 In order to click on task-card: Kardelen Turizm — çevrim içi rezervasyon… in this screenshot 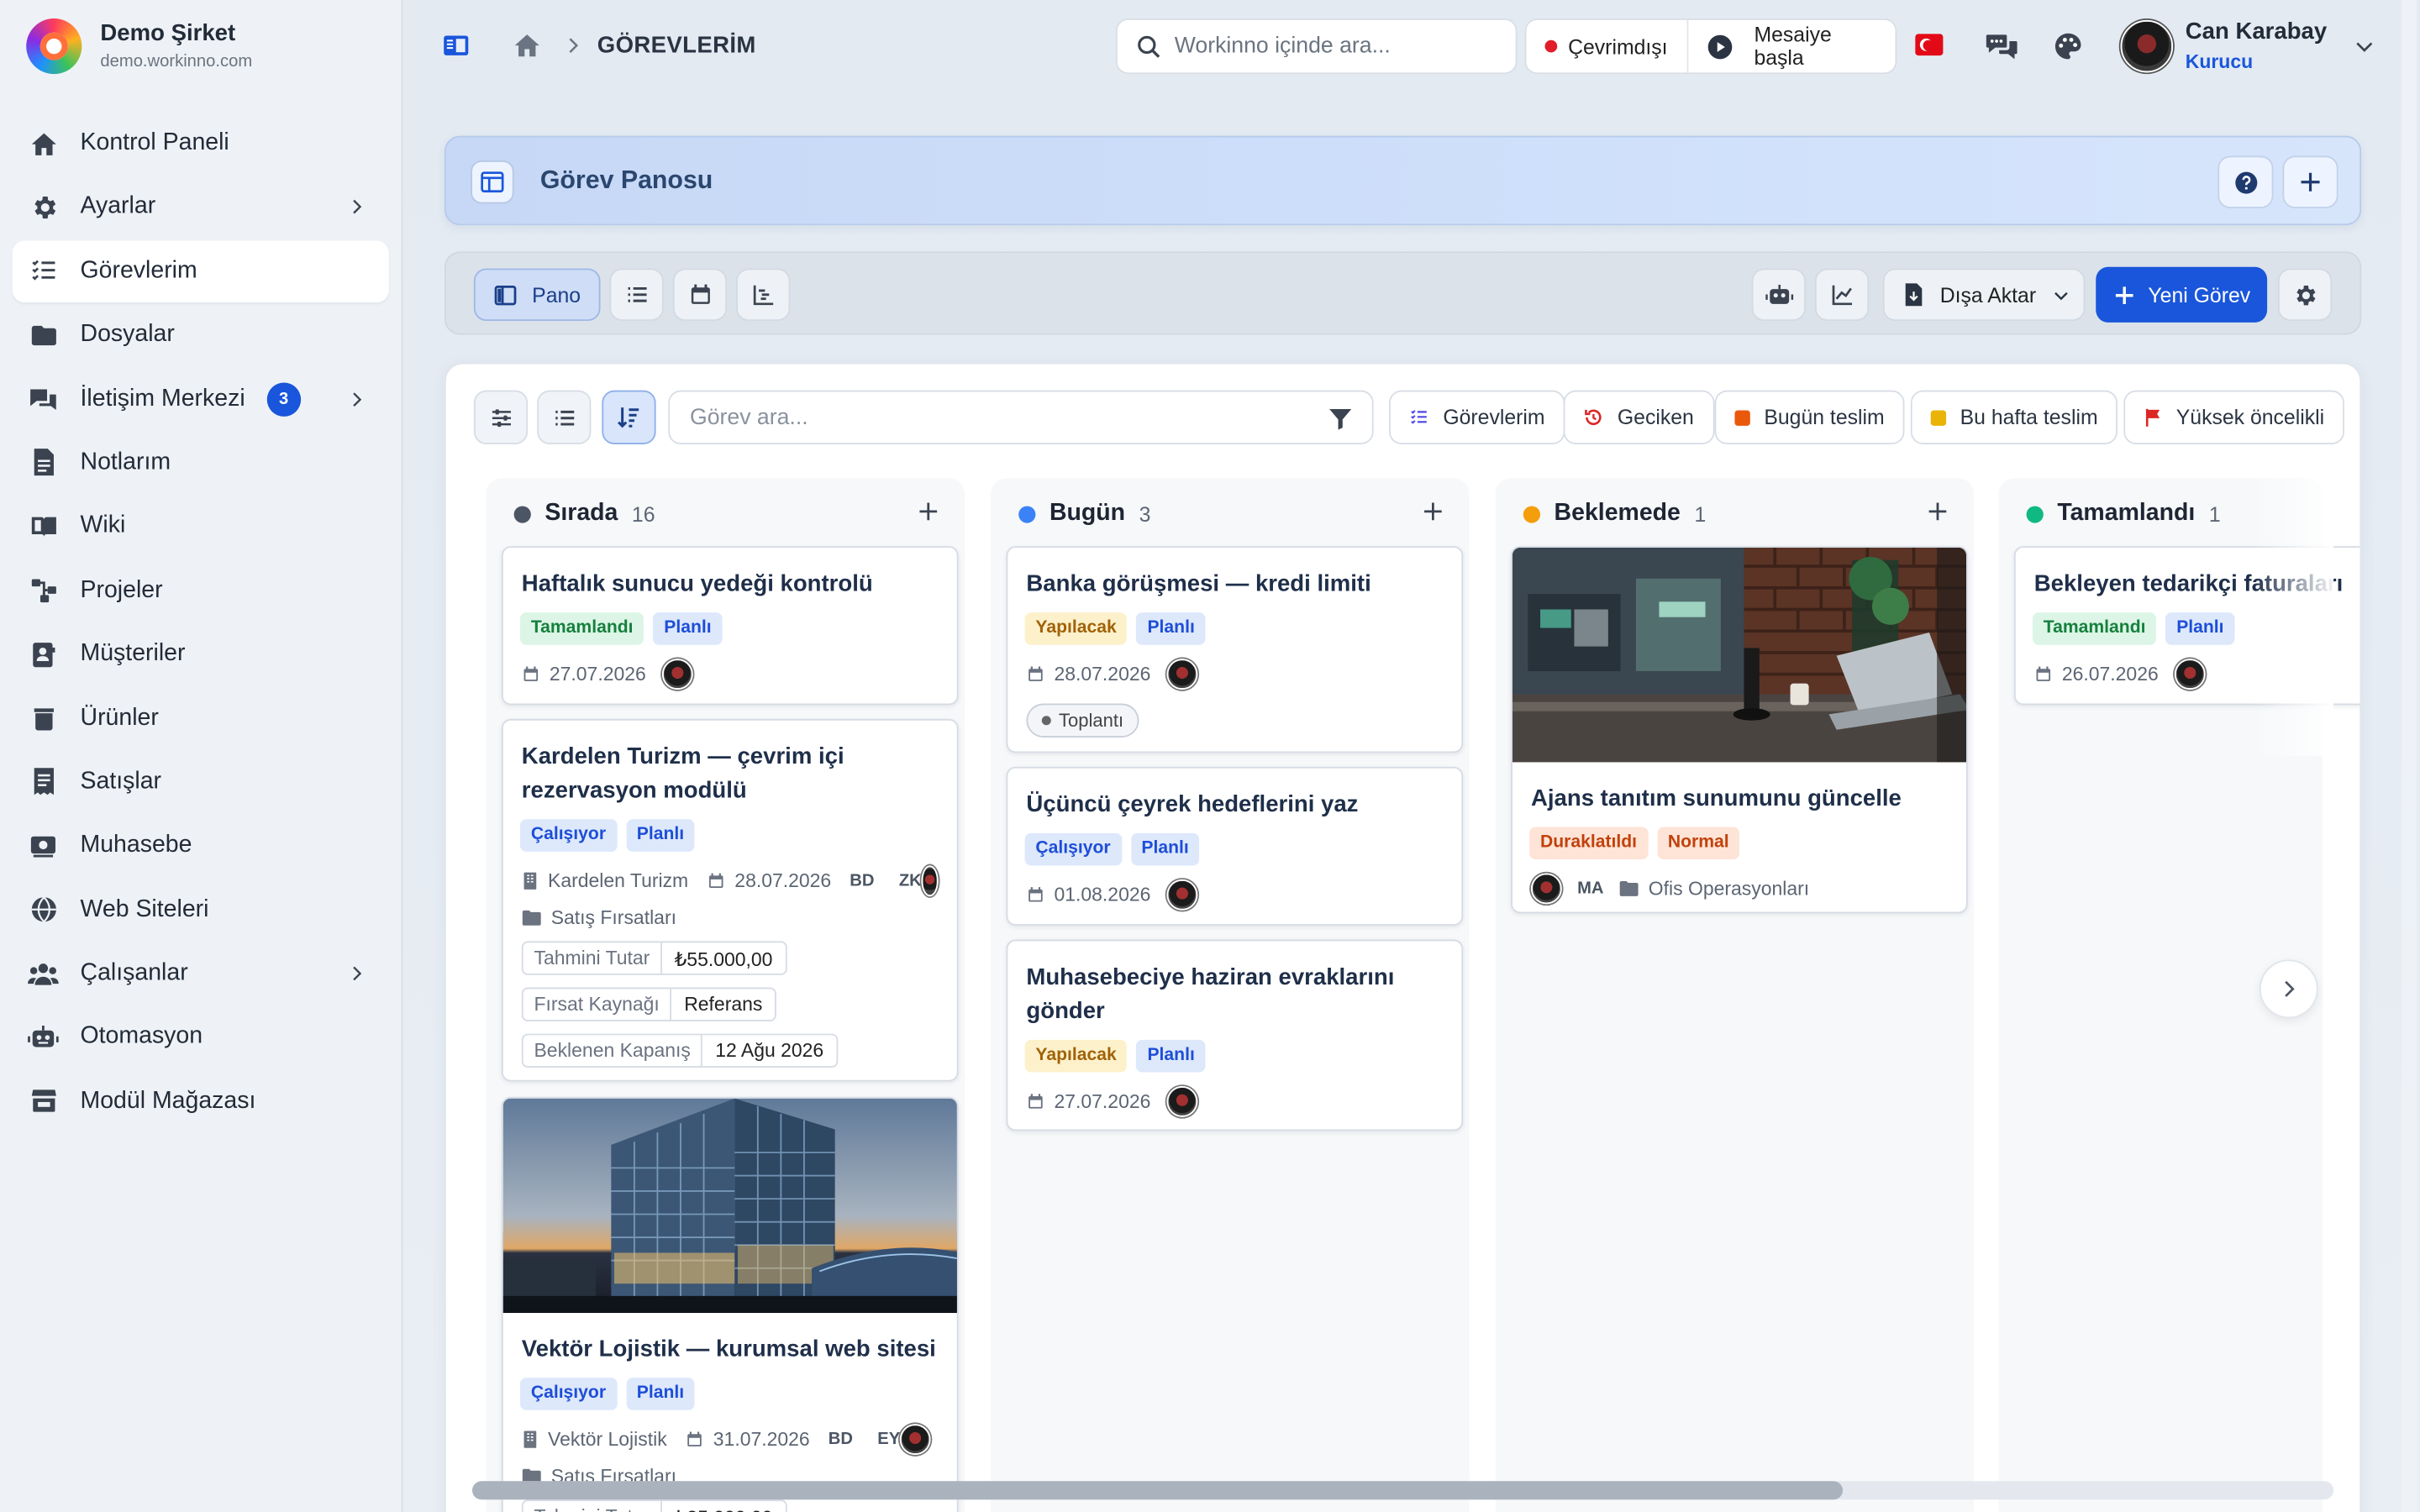, I will do `click(730, 900)`.